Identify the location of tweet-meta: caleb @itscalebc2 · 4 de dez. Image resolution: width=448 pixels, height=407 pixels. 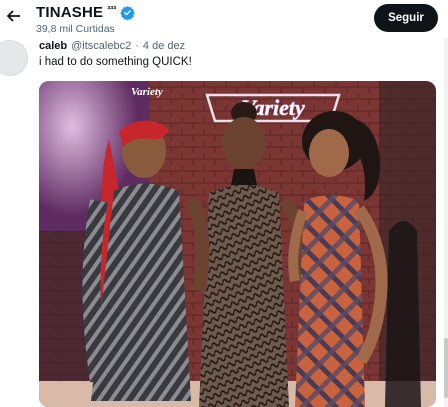
(112, 46).